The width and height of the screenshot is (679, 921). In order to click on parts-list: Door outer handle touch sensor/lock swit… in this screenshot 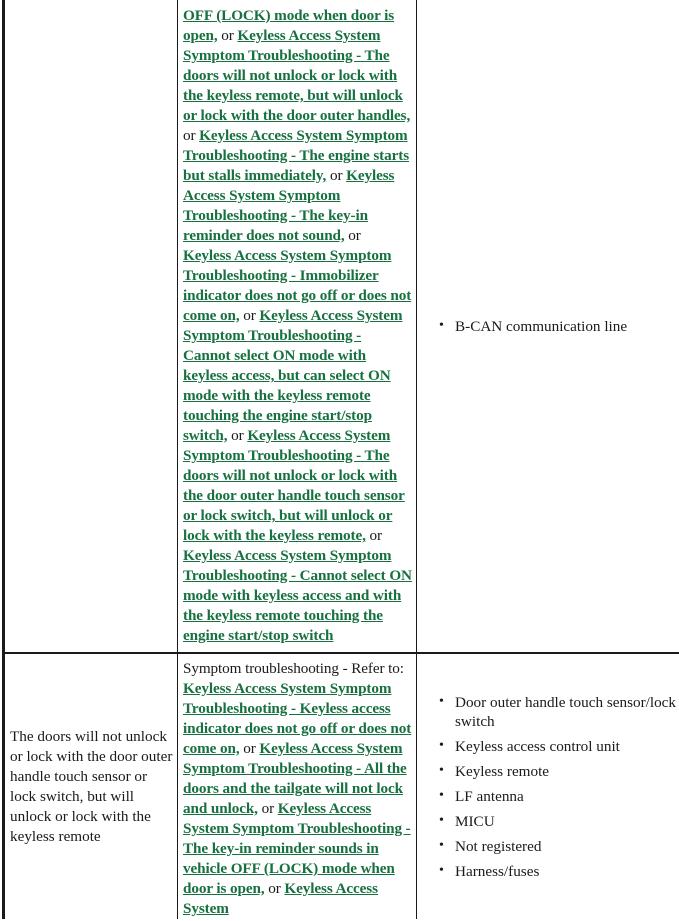, I will do `click(548, 786)`.